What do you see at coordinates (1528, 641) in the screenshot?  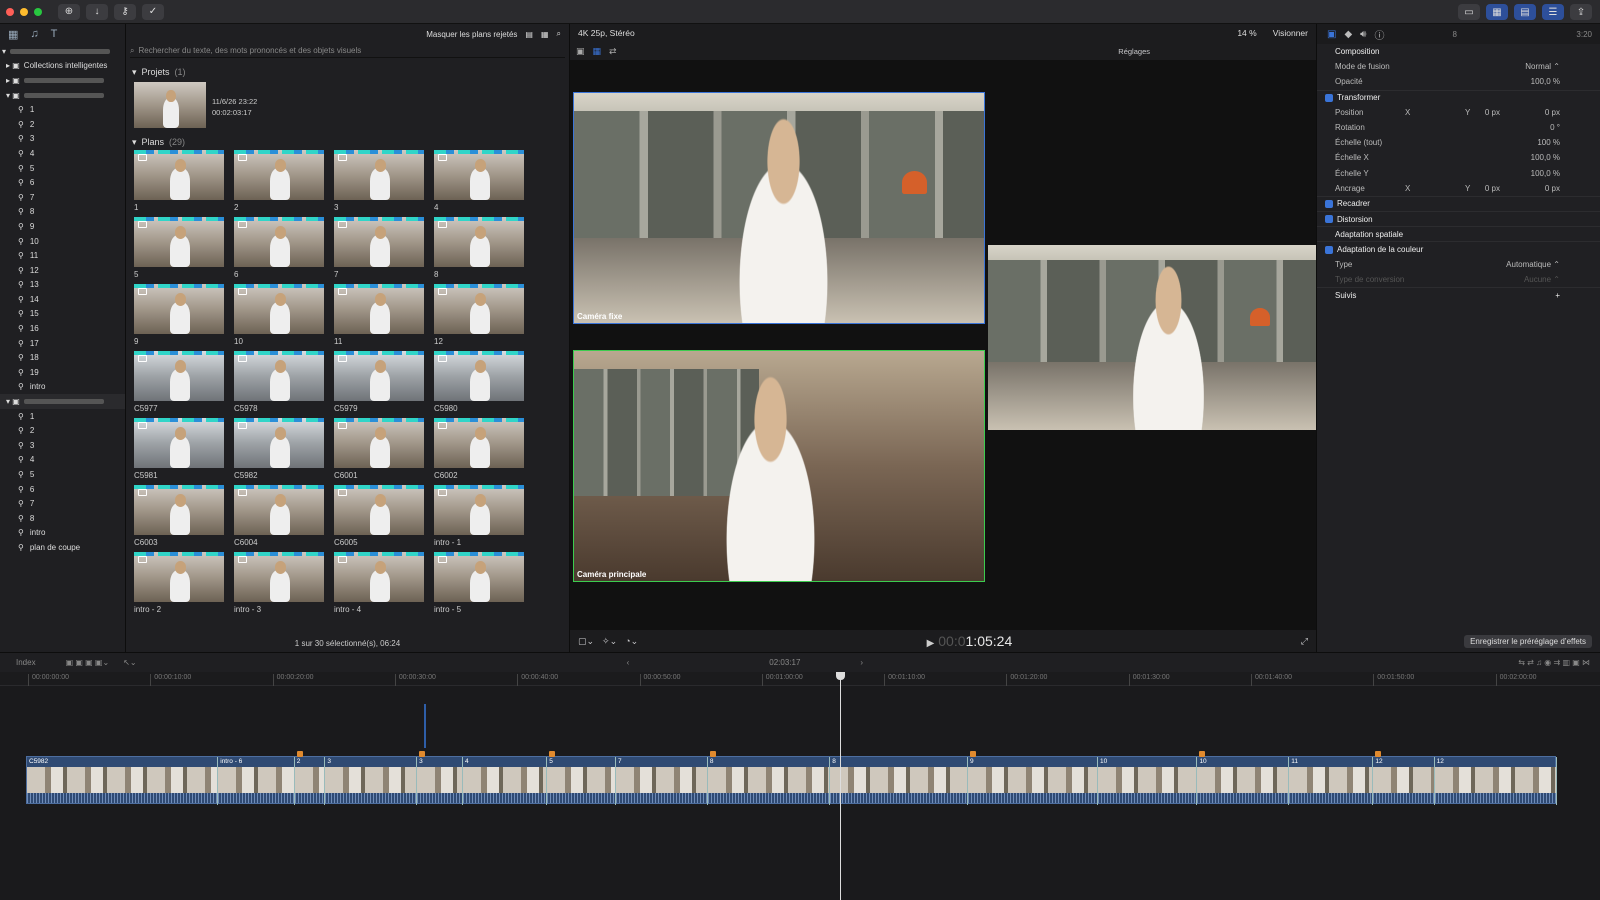 I see `save-effects-preset-button: Enregistrer le préréglage d’effets` at bounding box center [1528, 641].